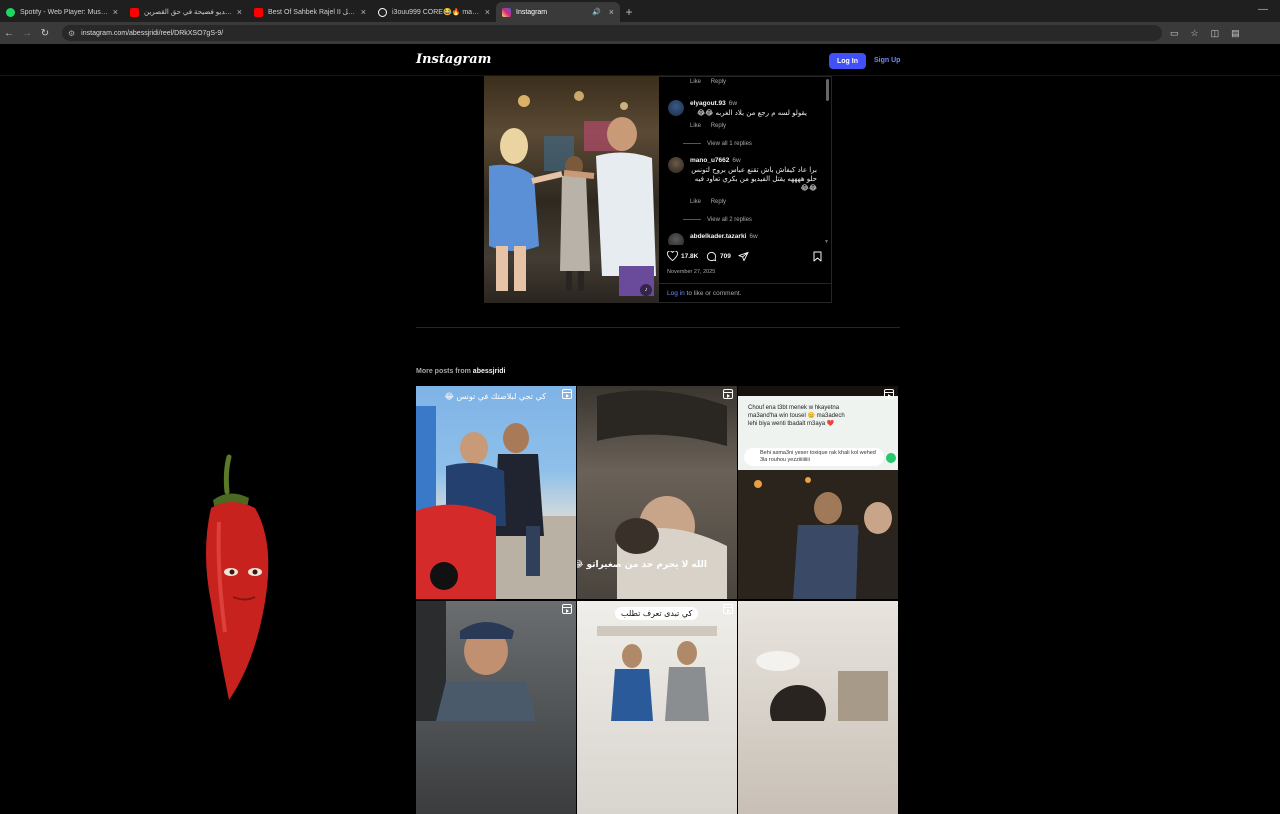 Image resolution: width=1280 pixels, height=814 pixels. Describe the element at coordinates (1263, 9) in the screenshot. I see `minimize-icon: —` at that location.